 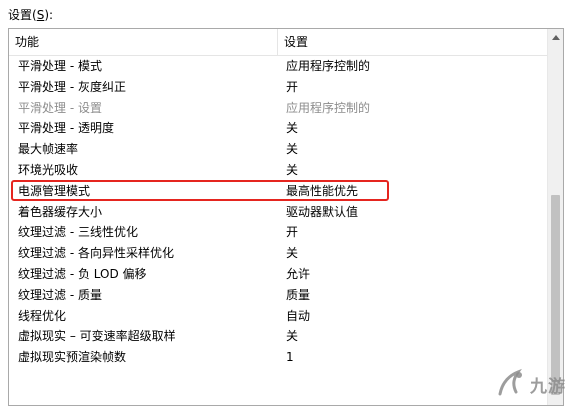 What do you see at coordinates (290, 357) in the screenshot?
I see `setting-value: 1` at bounding box center [290, 357].